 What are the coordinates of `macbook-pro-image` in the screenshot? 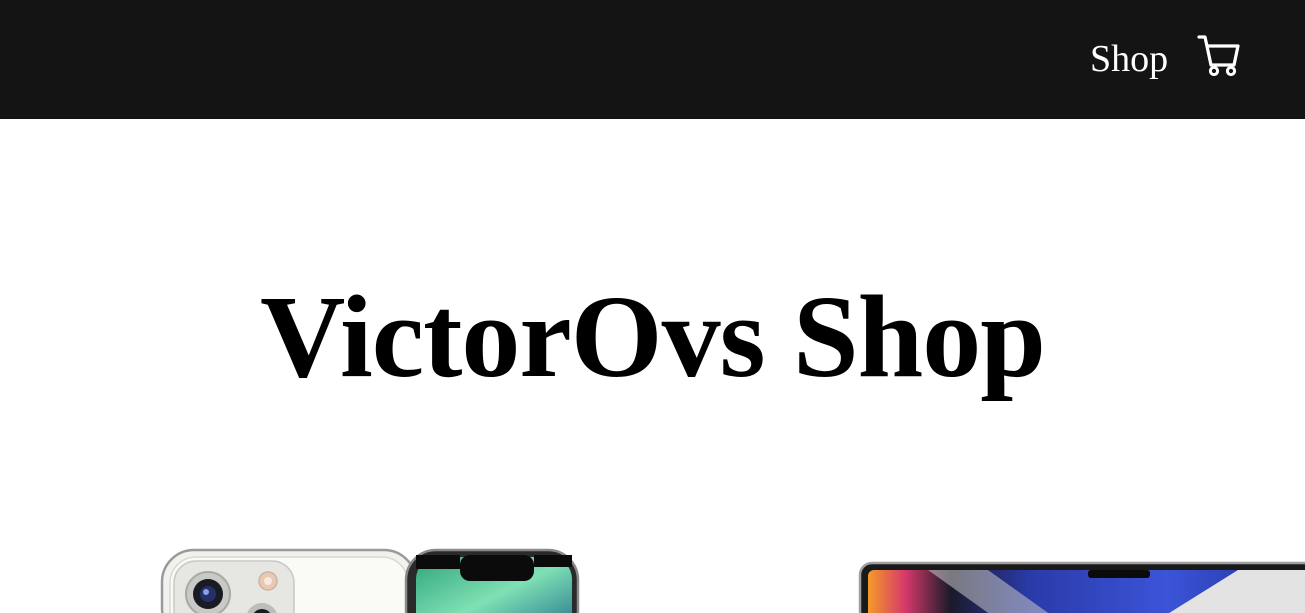 It's located at (1081, 587).